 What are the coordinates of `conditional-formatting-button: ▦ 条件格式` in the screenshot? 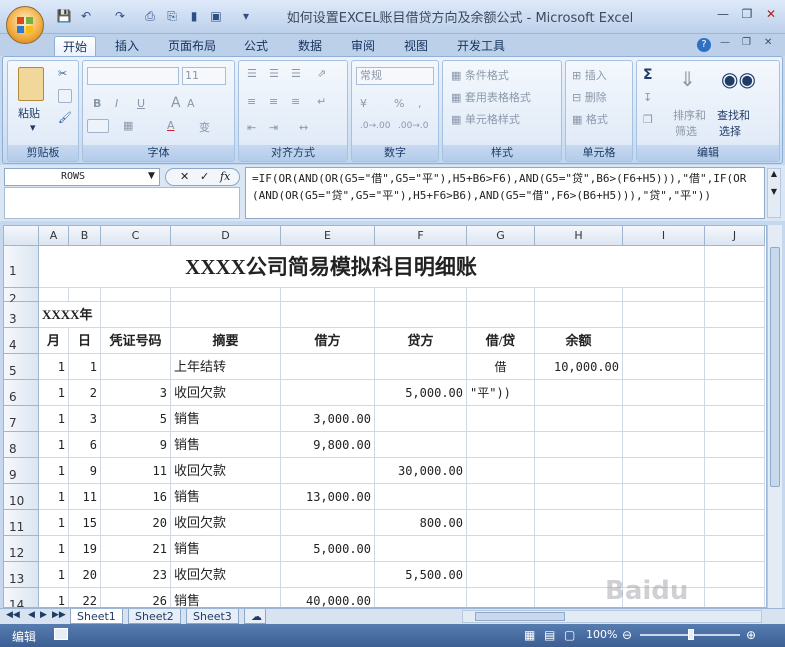 It's located at (480, 75).